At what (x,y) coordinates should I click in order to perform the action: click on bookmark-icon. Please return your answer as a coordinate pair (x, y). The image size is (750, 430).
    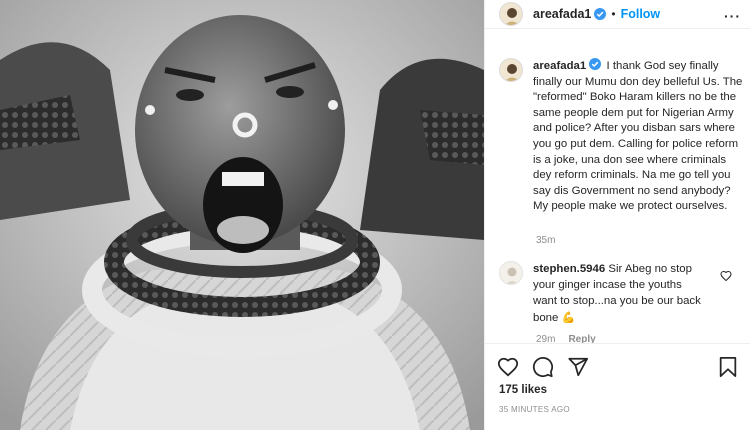
    Looking at the image, I should click on (728, 367).